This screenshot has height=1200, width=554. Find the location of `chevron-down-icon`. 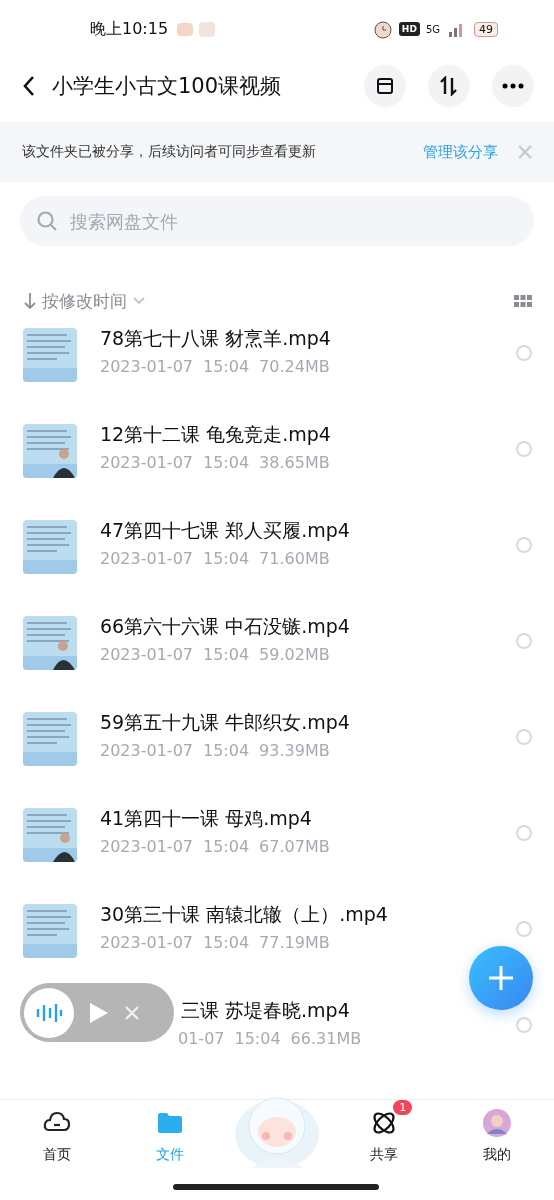

chevron-down-icon is located at coordinates (139, 301).